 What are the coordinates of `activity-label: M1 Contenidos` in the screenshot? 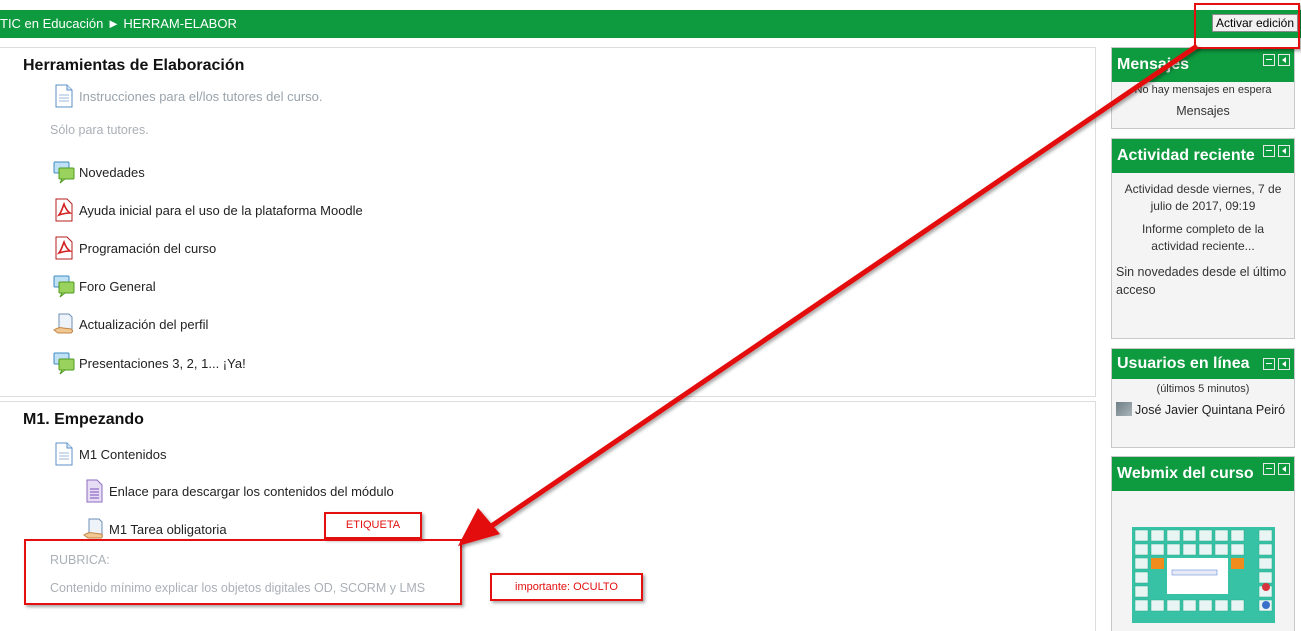 It's located at (123, 454).